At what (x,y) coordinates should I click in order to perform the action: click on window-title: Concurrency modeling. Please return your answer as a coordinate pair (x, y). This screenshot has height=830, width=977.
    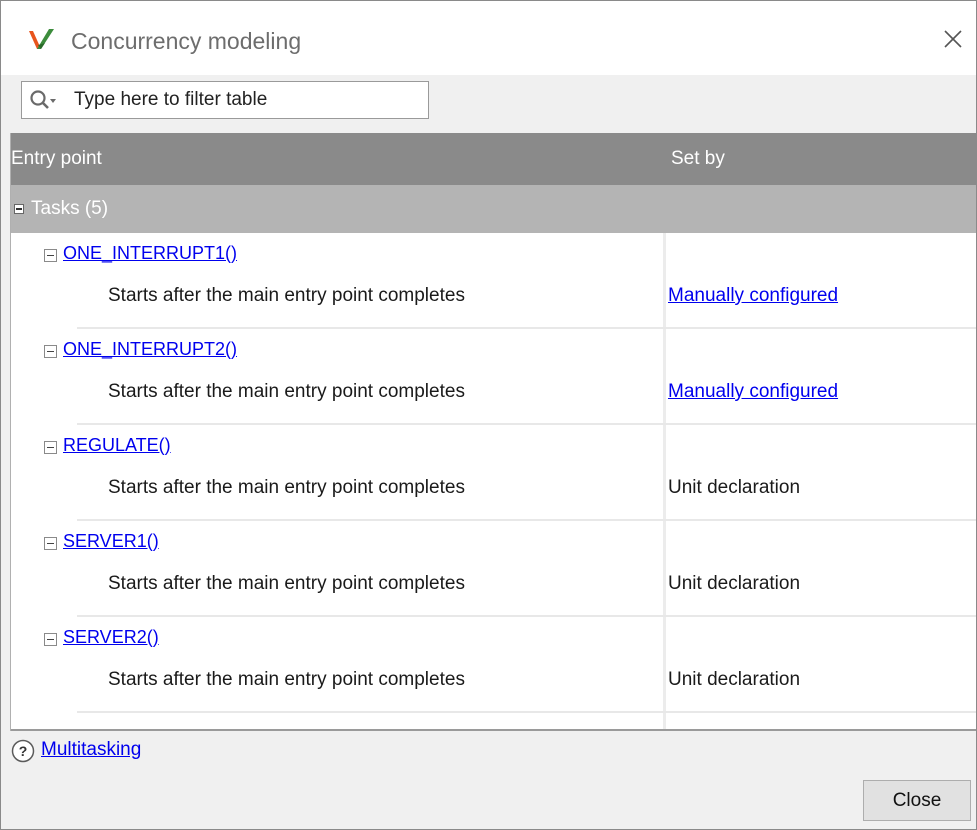
    Looking at the image, I should click on (186, 41).